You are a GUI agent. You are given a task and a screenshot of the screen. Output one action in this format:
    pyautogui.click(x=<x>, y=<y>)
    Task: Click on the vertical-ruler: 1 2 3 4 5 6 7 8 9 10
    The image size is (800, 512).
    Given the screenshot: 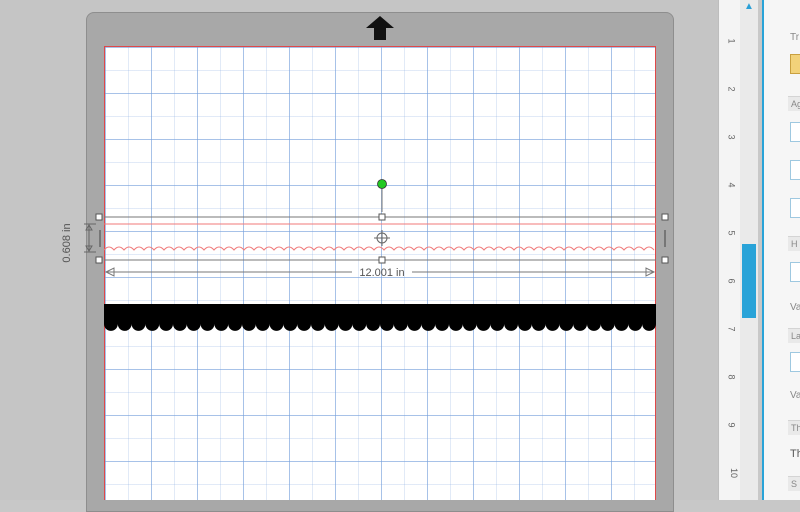 What is the action you would take?
    pyautogui.click(x=729, y=250)
    